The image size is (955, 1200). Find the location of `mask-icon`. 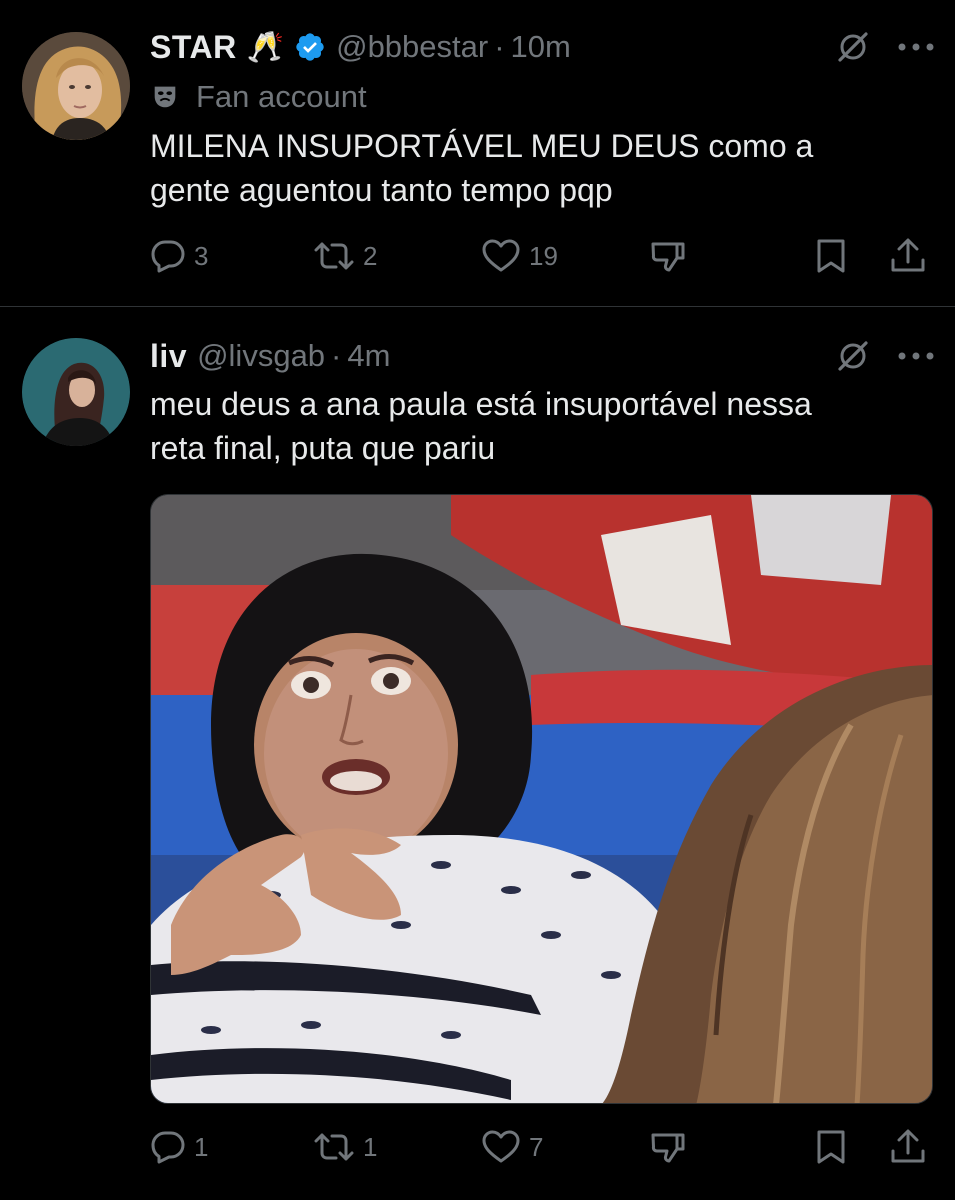

mask-icon is located at coordinates (166, 97).